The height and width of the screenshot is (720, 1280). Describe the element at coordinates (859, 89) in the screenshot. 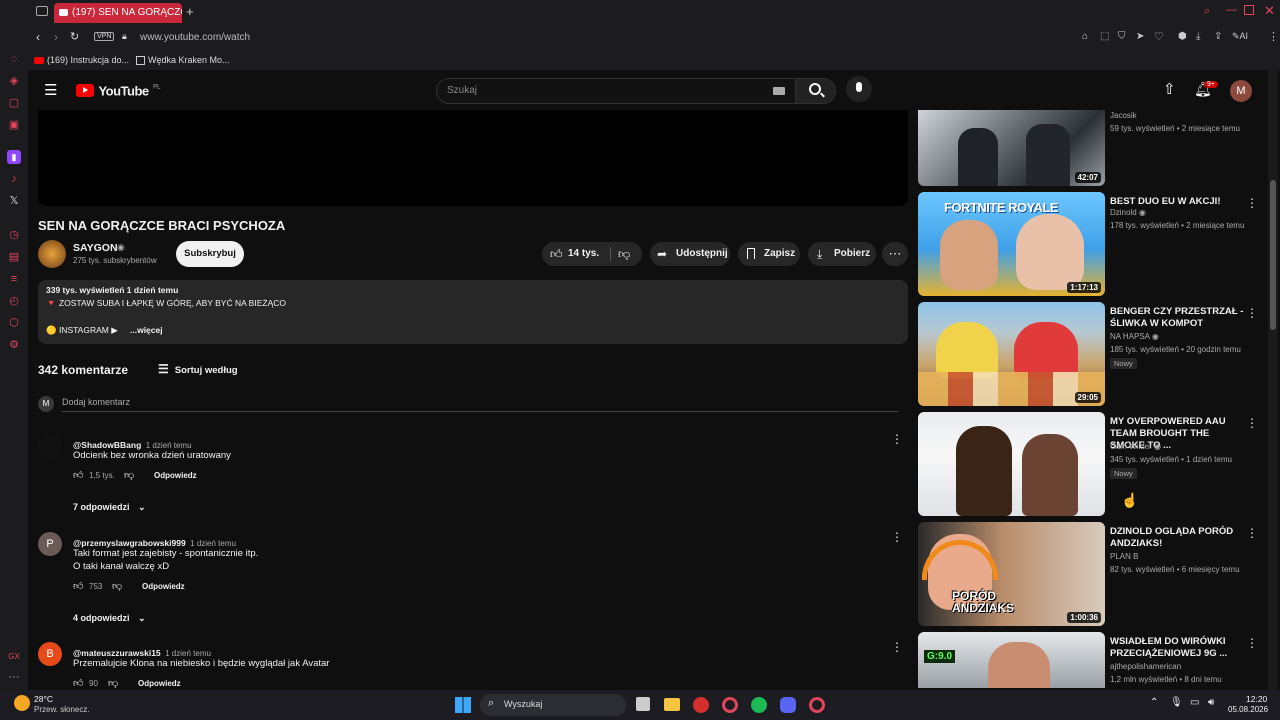

I see `voice-search-button` at that location.